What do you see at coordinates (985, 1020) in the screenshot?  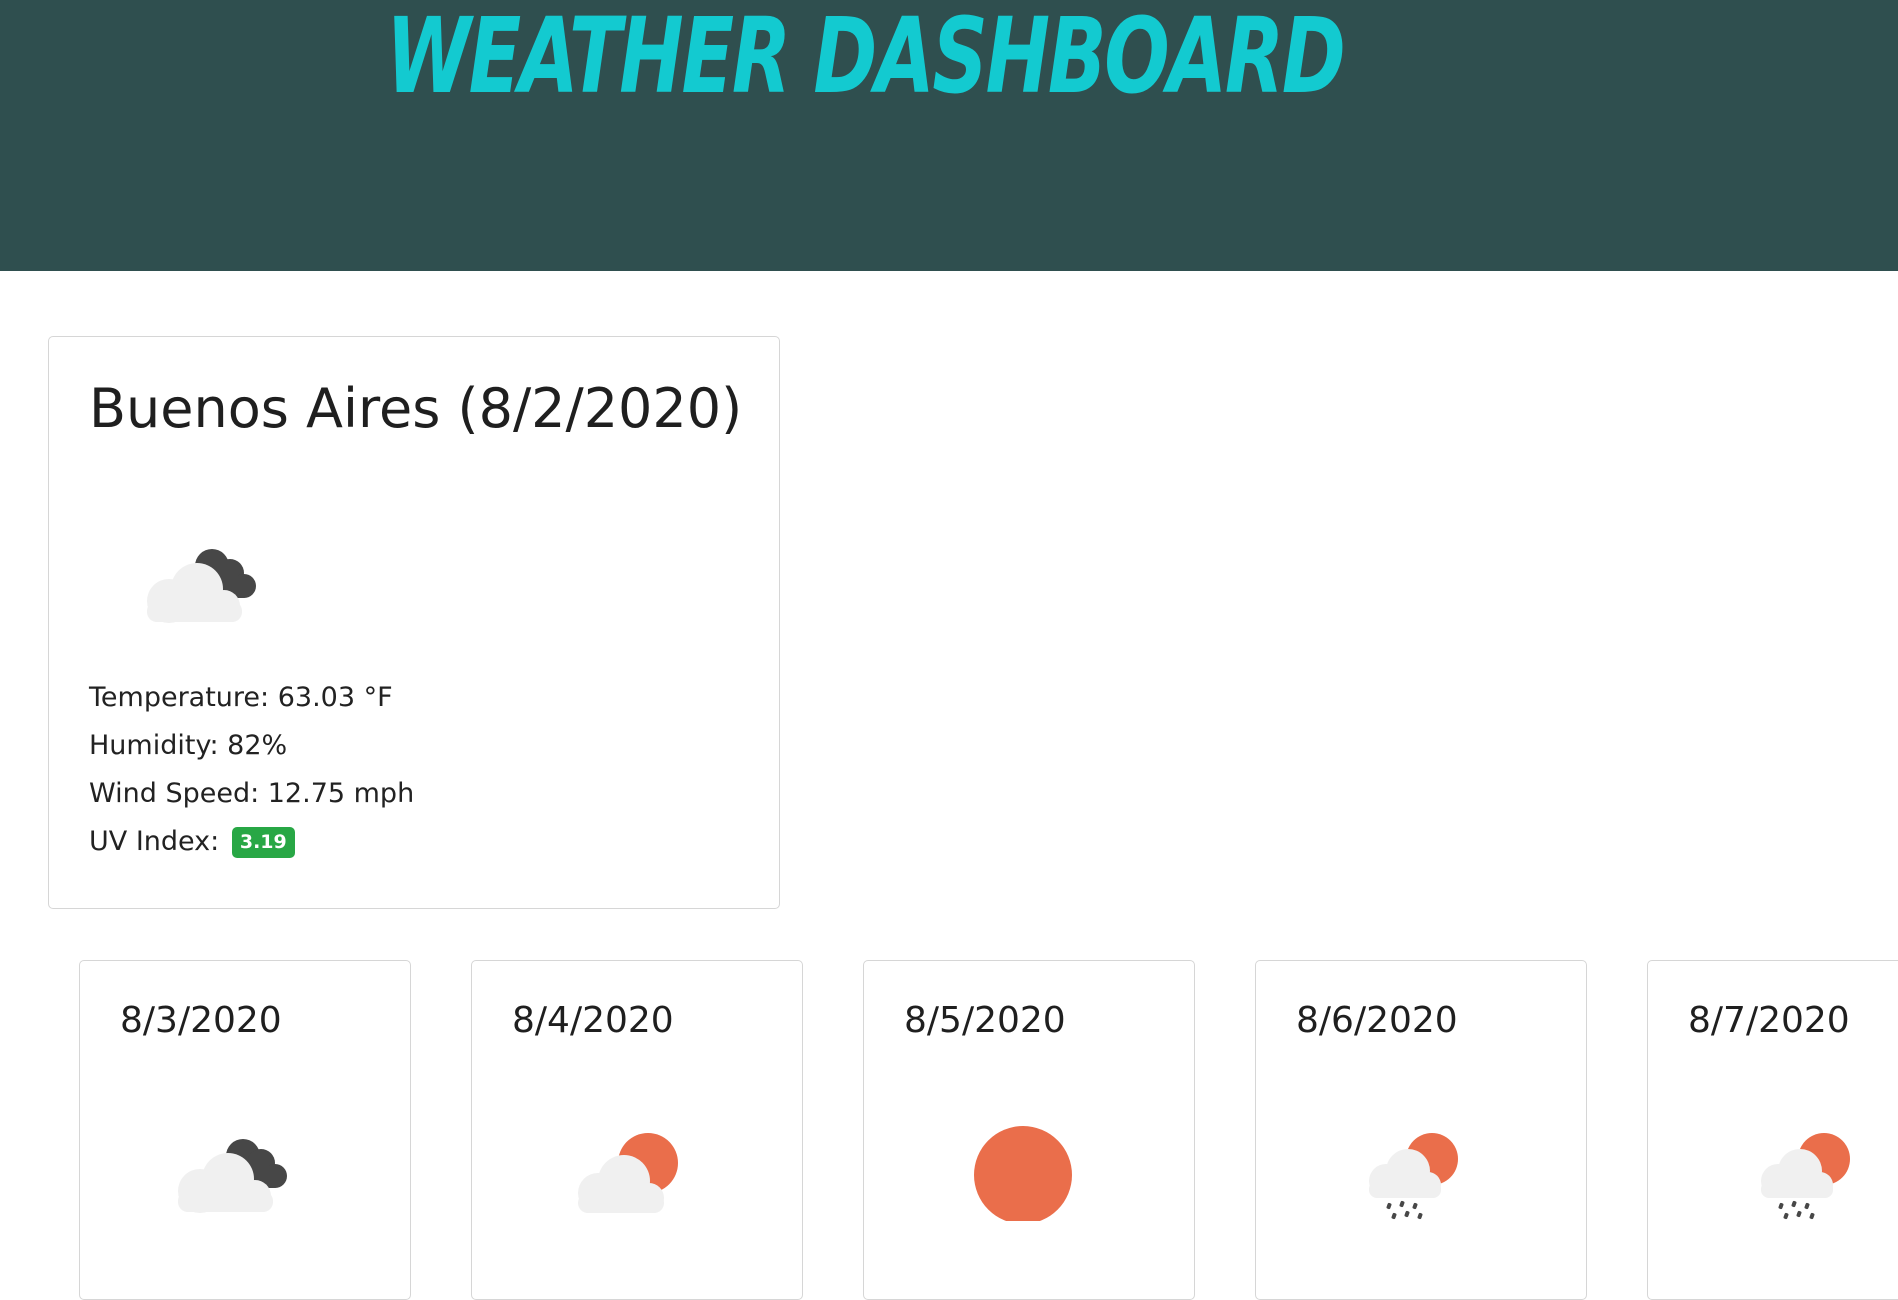 I see `forecast-date: 8/5/2020` at bounding box center [985, 1020].